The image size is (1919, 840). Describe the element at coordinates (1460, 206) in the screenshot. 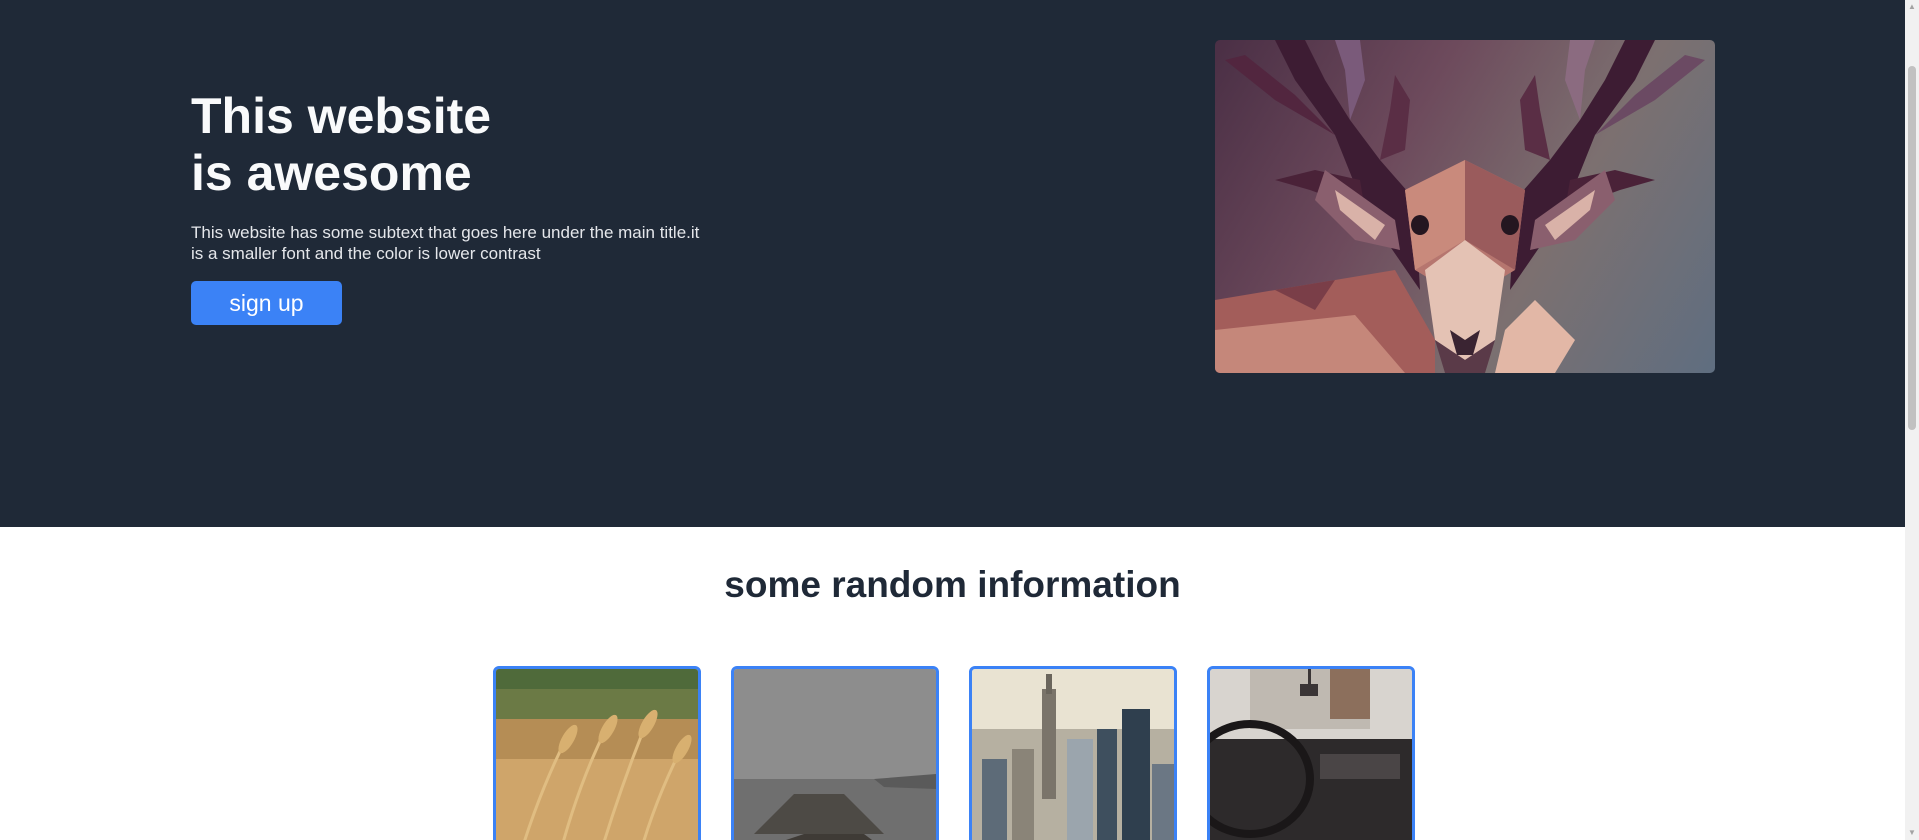

I see `deer-lowpoly-icon` at that location.